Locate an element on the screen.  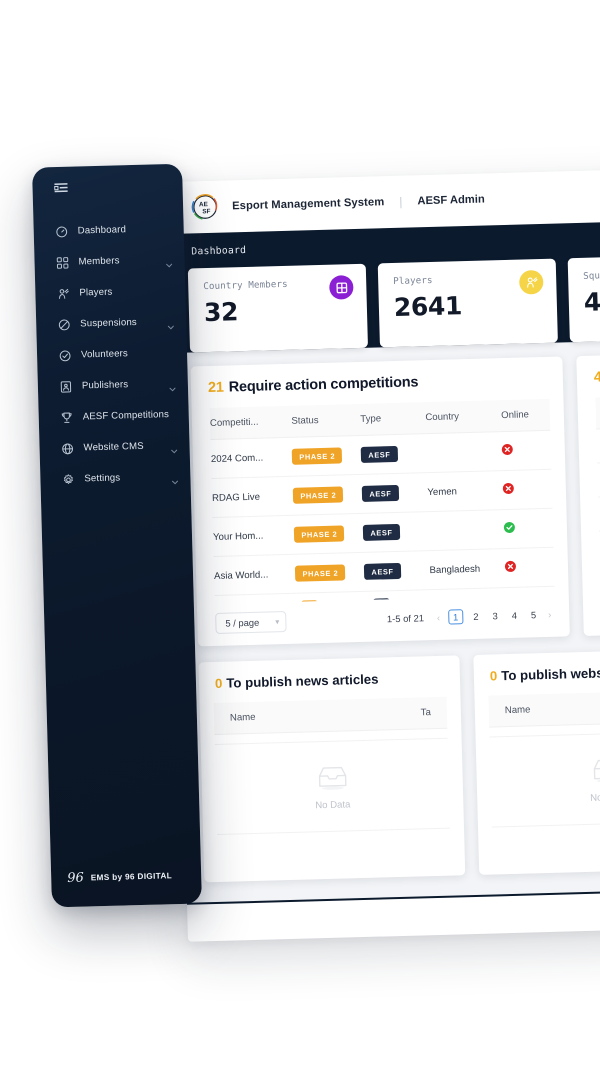
pagination-prev-button: ‹ is located at coordinates (438, 617).